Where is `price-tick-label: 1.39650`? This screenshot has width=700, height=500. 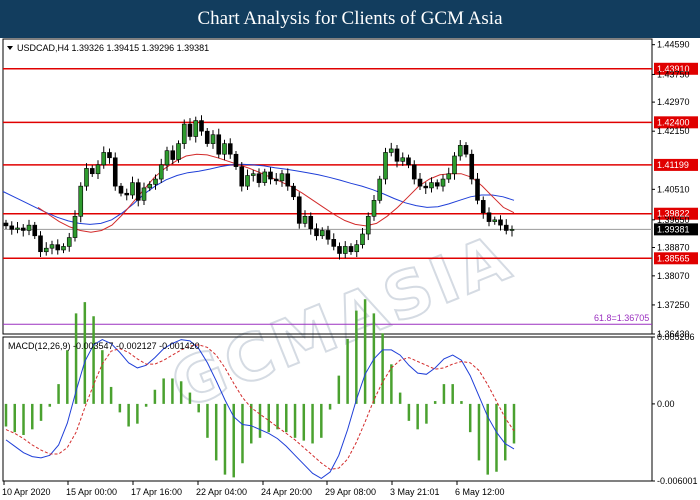 price-tick-label: 1.39650 is located at coordinates (673, 220).